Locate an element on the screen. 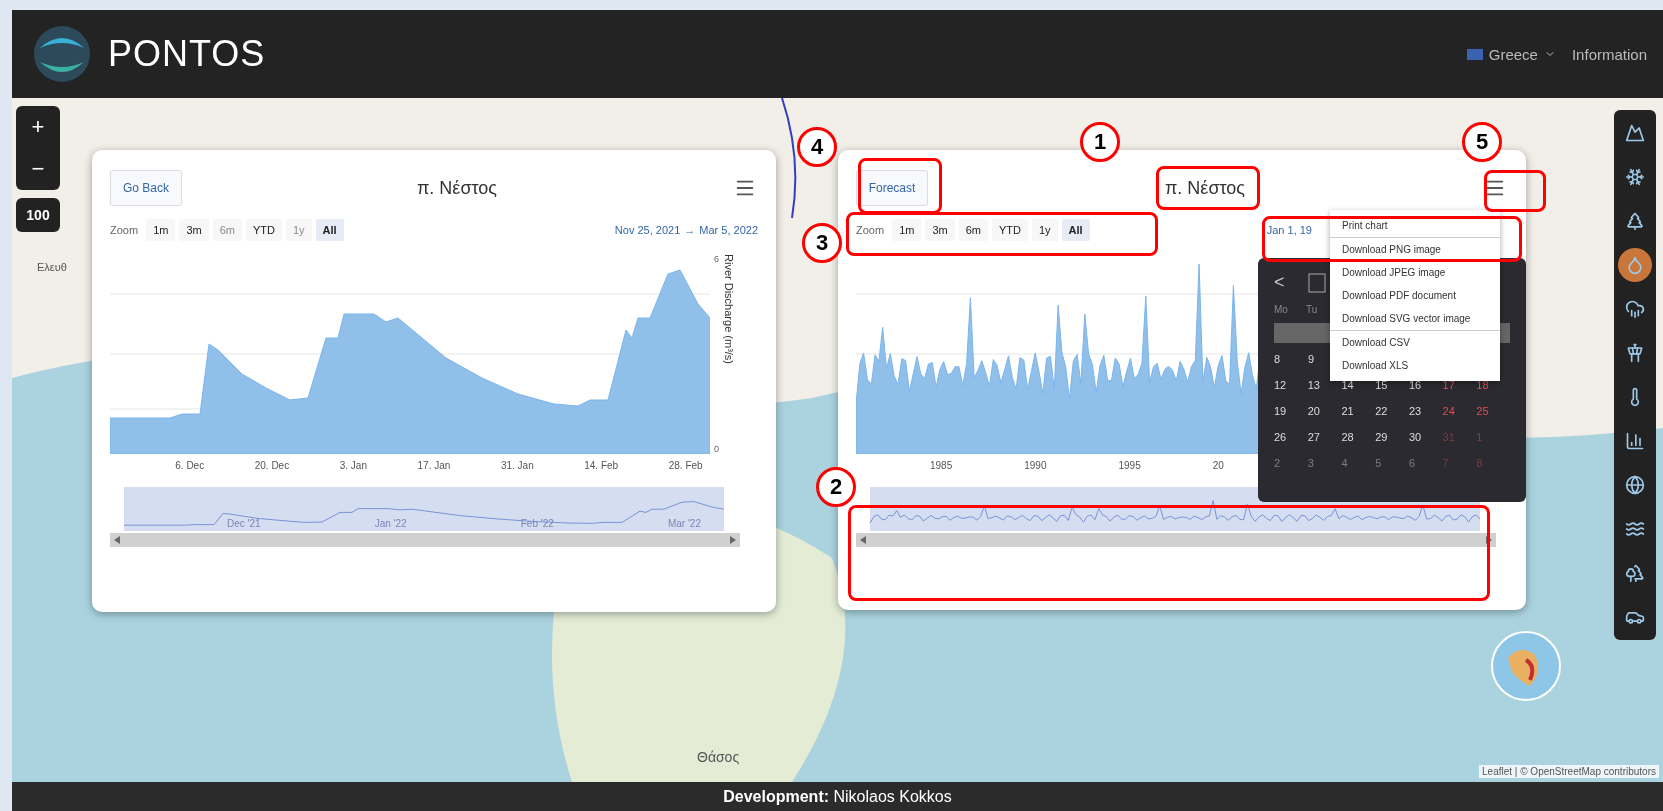  previous-month-button: < is located at coordinates (1284, 282).